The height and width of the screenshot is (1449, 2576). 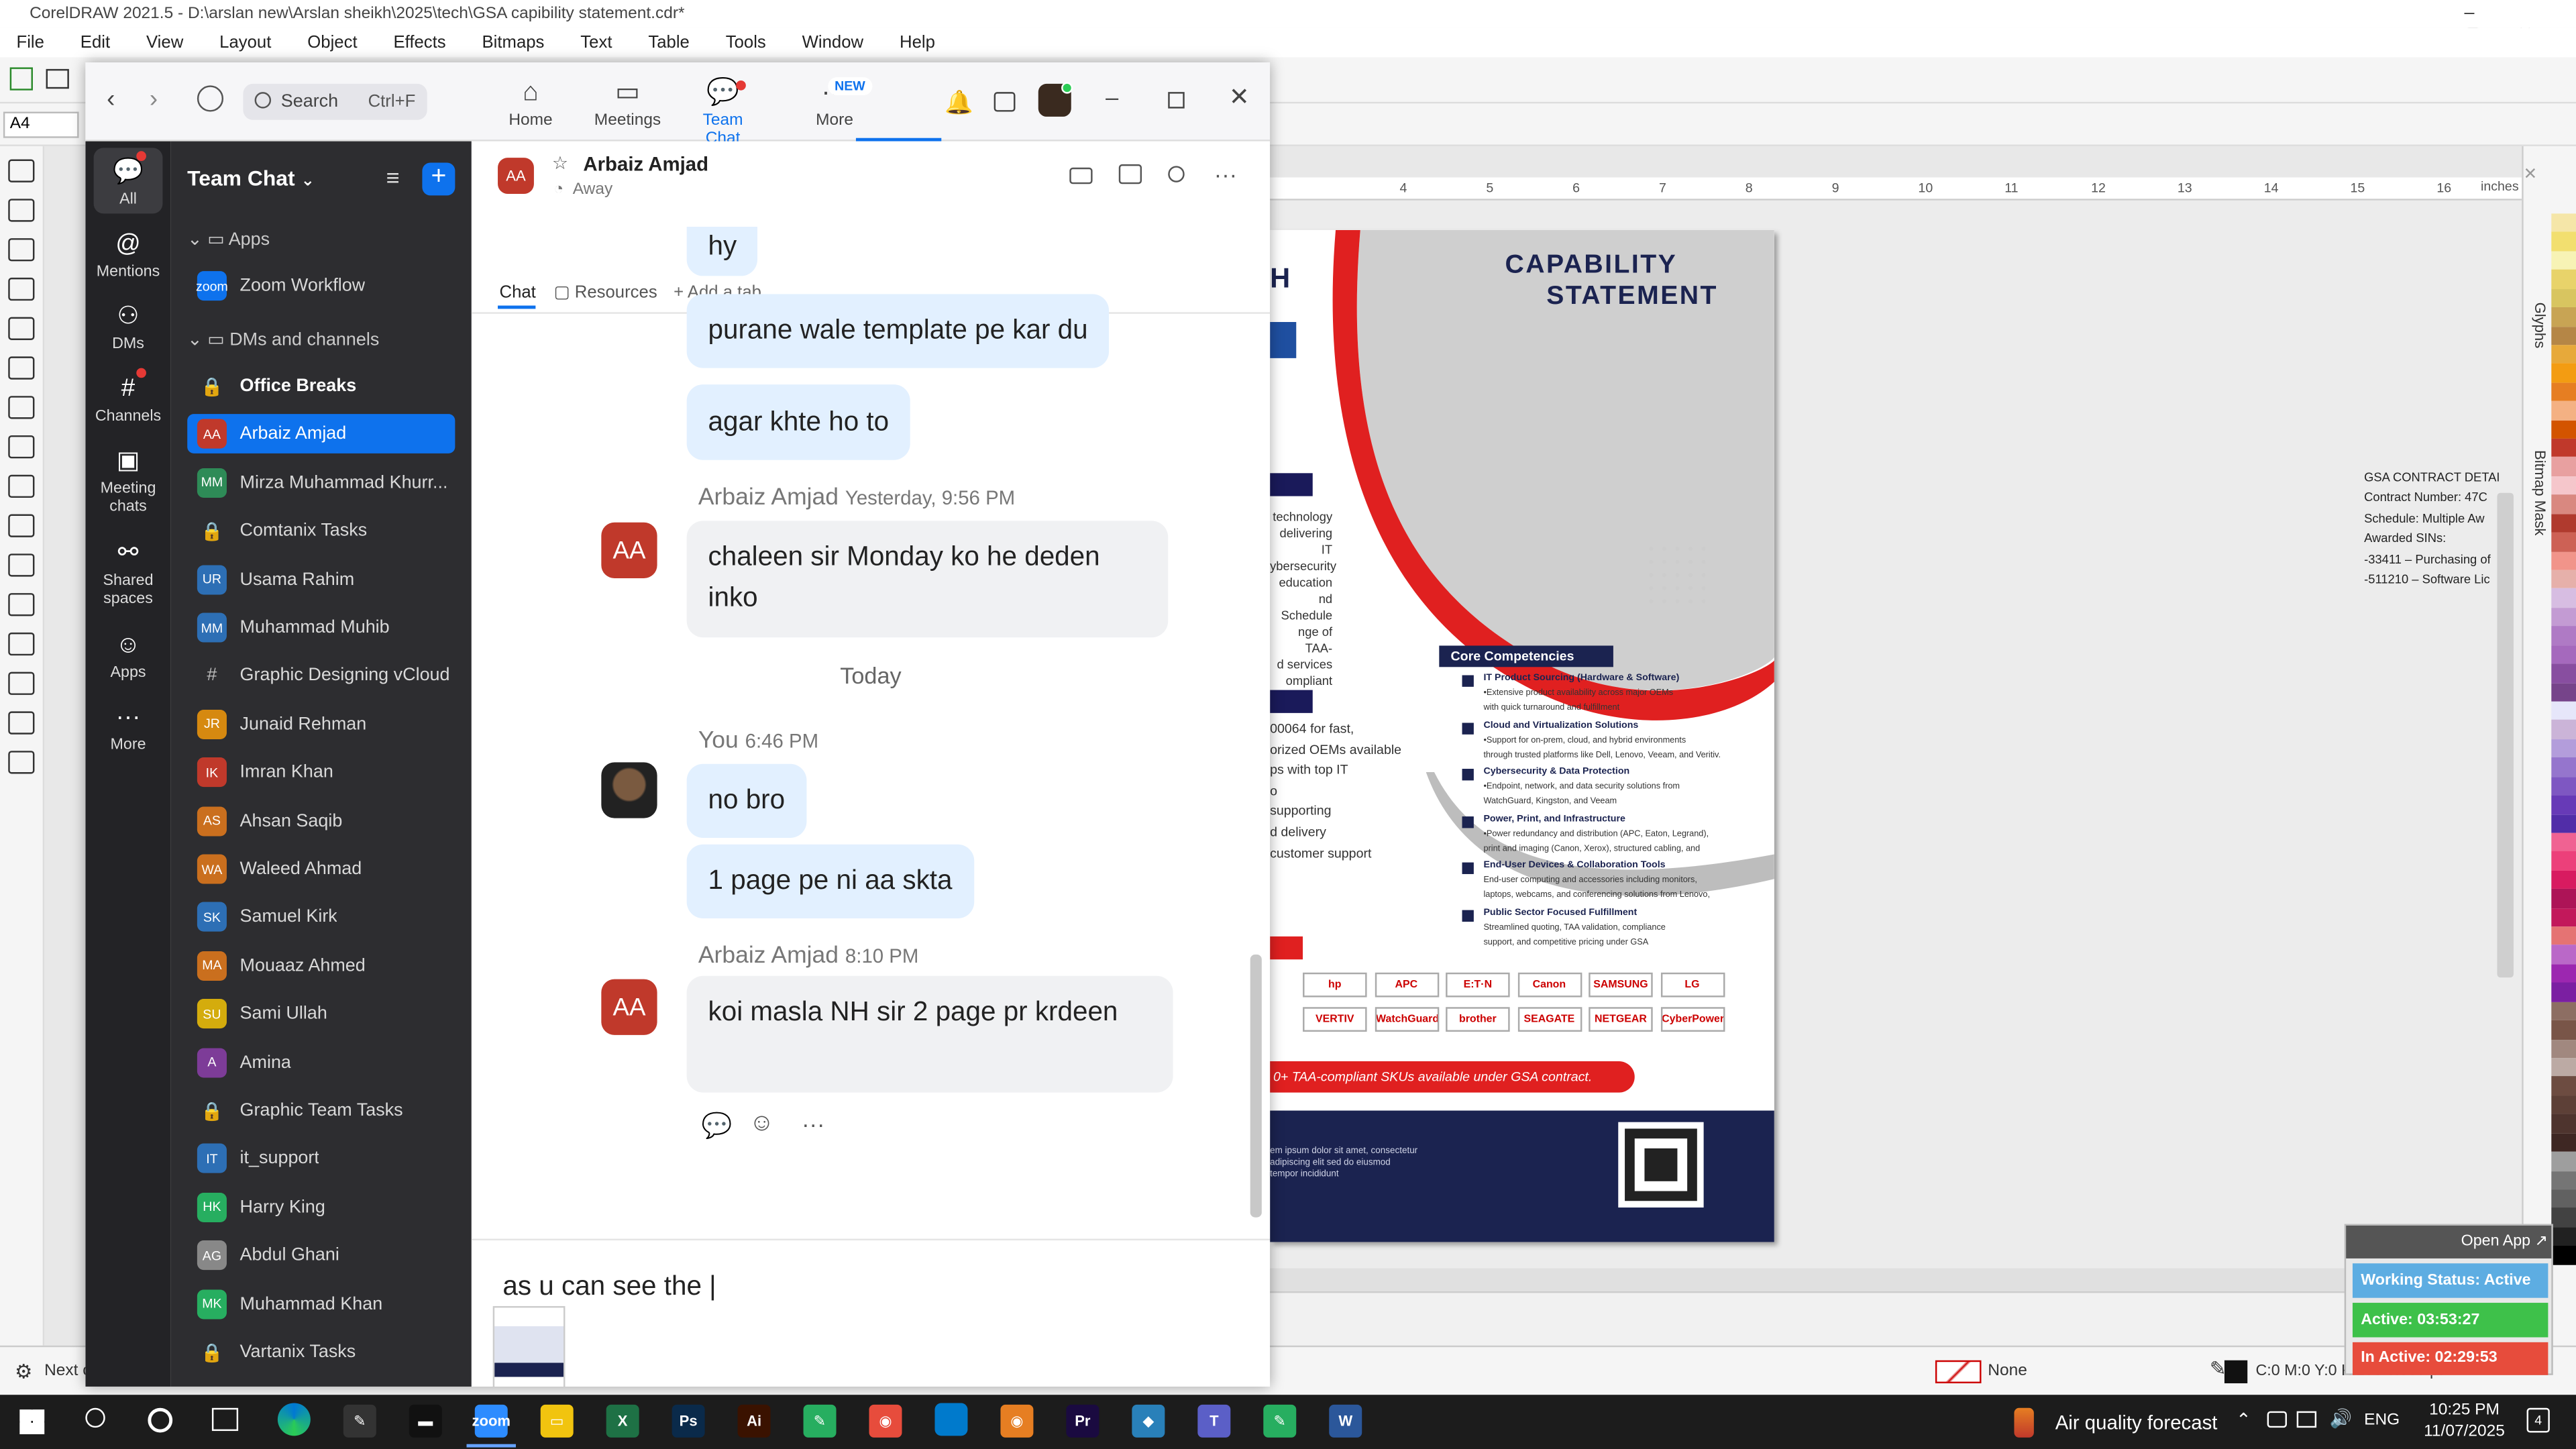 I want to click on vscode-icon, so click(x=951, y=1419).